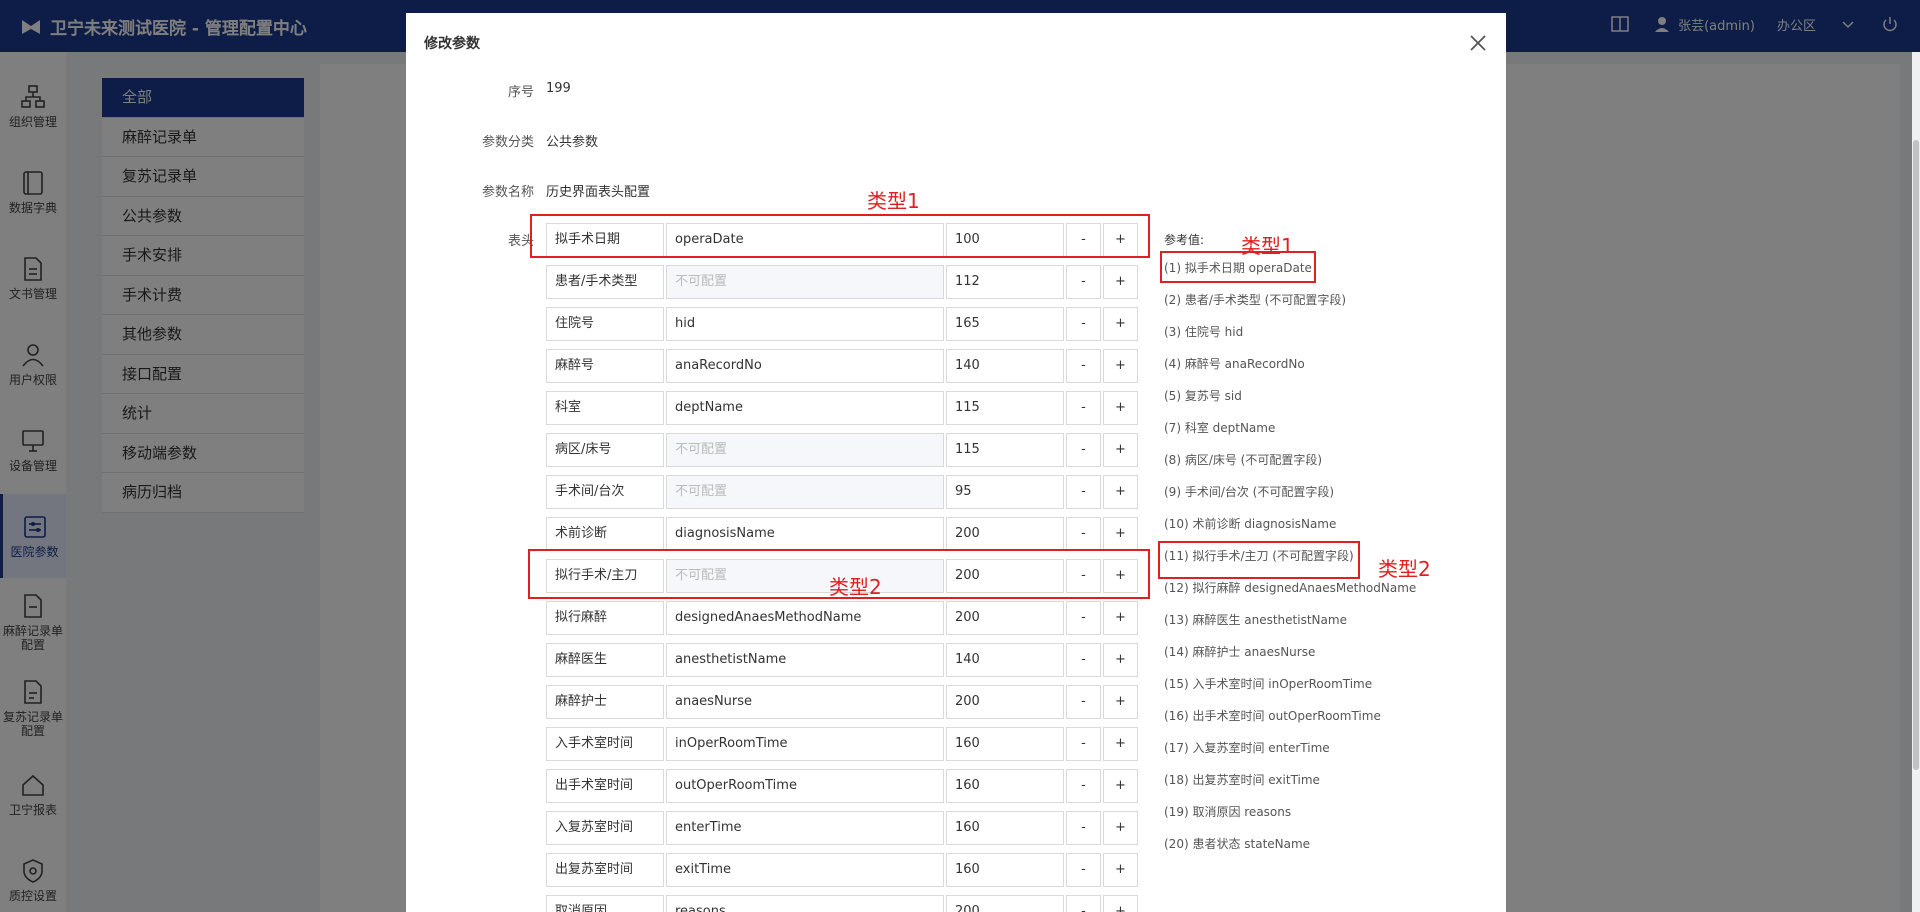 The height and width of the screenshot is (912, 1920). I want to click on column-label-input: 手术间/台次, so click(605, 492).